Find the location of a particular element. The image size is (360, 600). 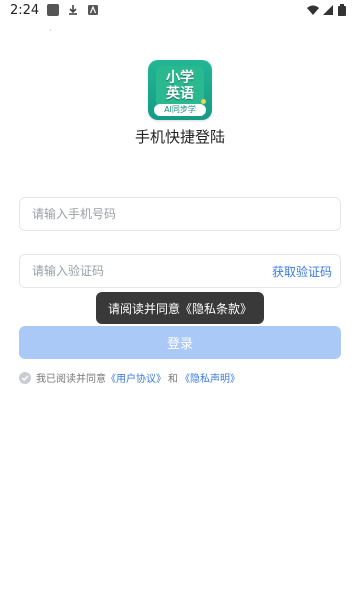

battery-icon is located at coordinates (344, 10).